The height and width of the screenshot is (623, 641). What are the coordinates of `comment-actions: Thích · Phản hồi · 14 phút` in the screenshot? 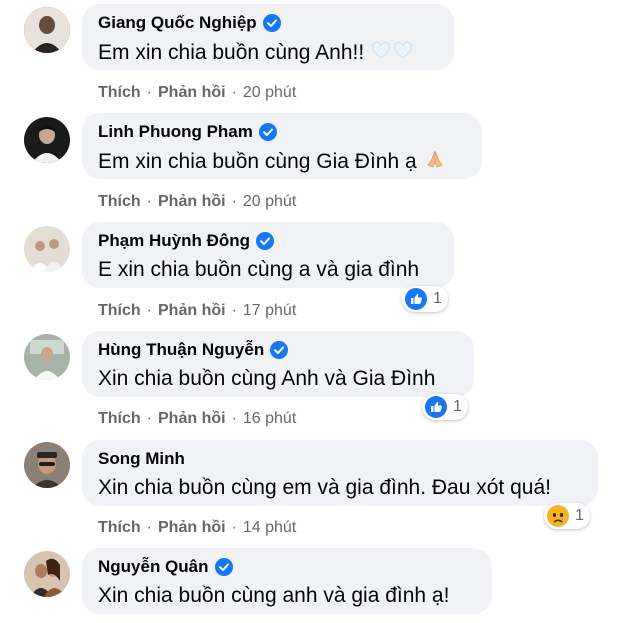 It's located at (197, 528).